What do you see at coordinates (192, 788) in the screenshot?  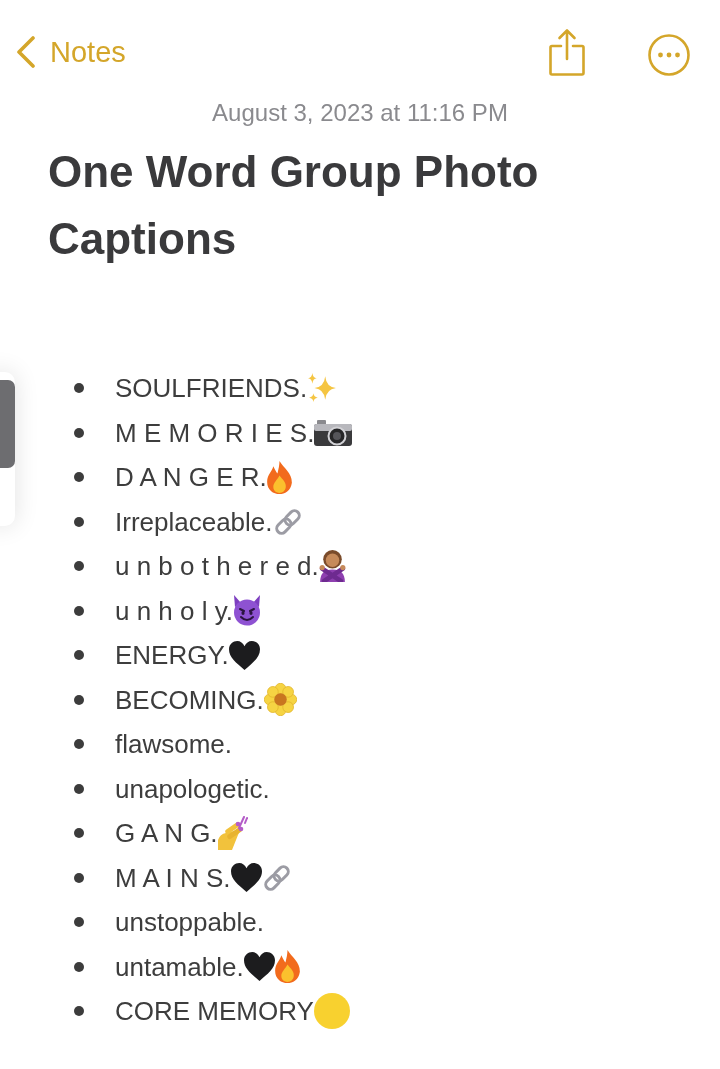 I see `caption-text: unapologetic.` at bounding box center [192, 788].